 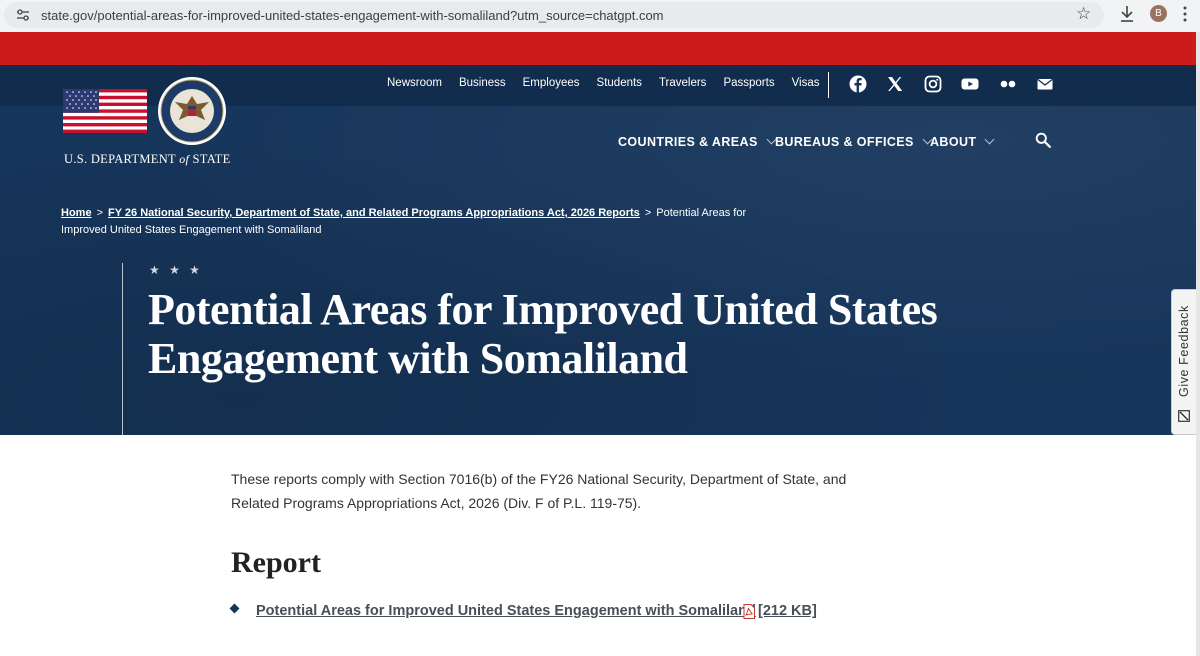 I want to click on give-feedback-tab: Give Feedback, so click(x=1183, y=362).